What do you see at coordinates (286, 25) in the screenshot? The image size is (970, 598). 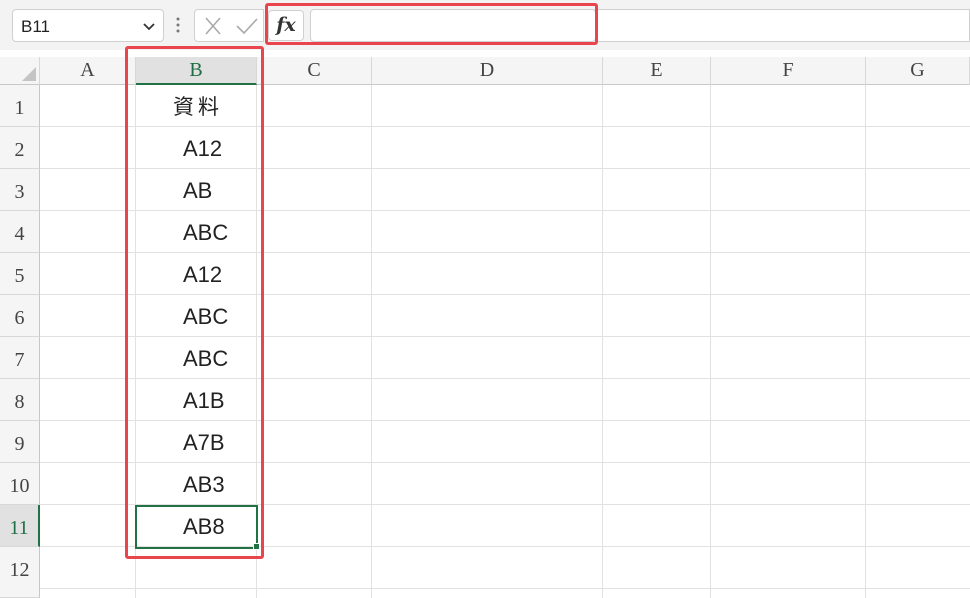 I see `insert-function-button: fx` at bounding box center [286, 25].